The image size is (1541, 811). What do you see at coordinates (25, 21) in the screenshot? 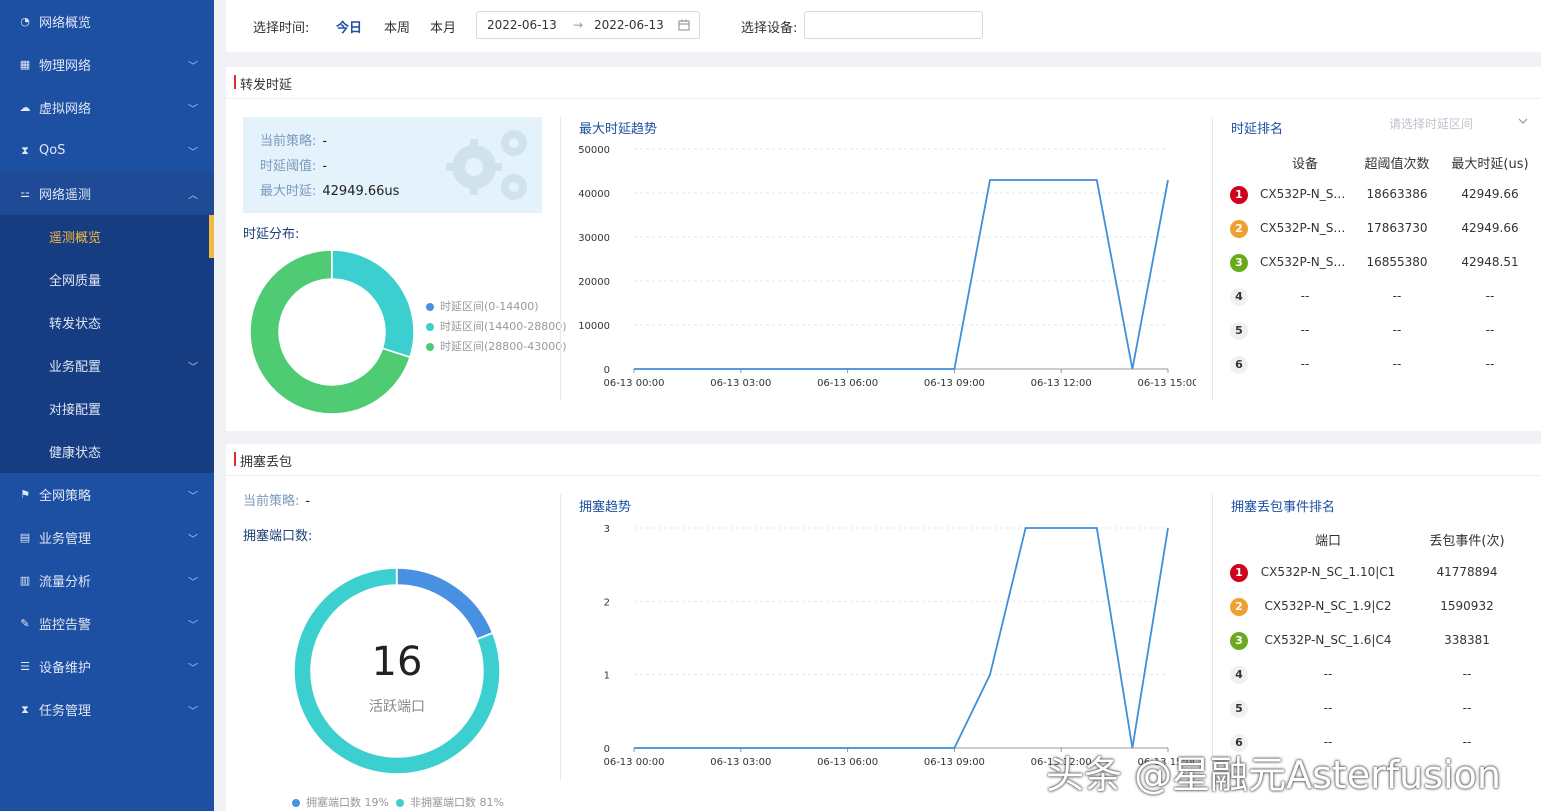
I see `dashboard-icon: ◔` at bounding box center [25, 21].